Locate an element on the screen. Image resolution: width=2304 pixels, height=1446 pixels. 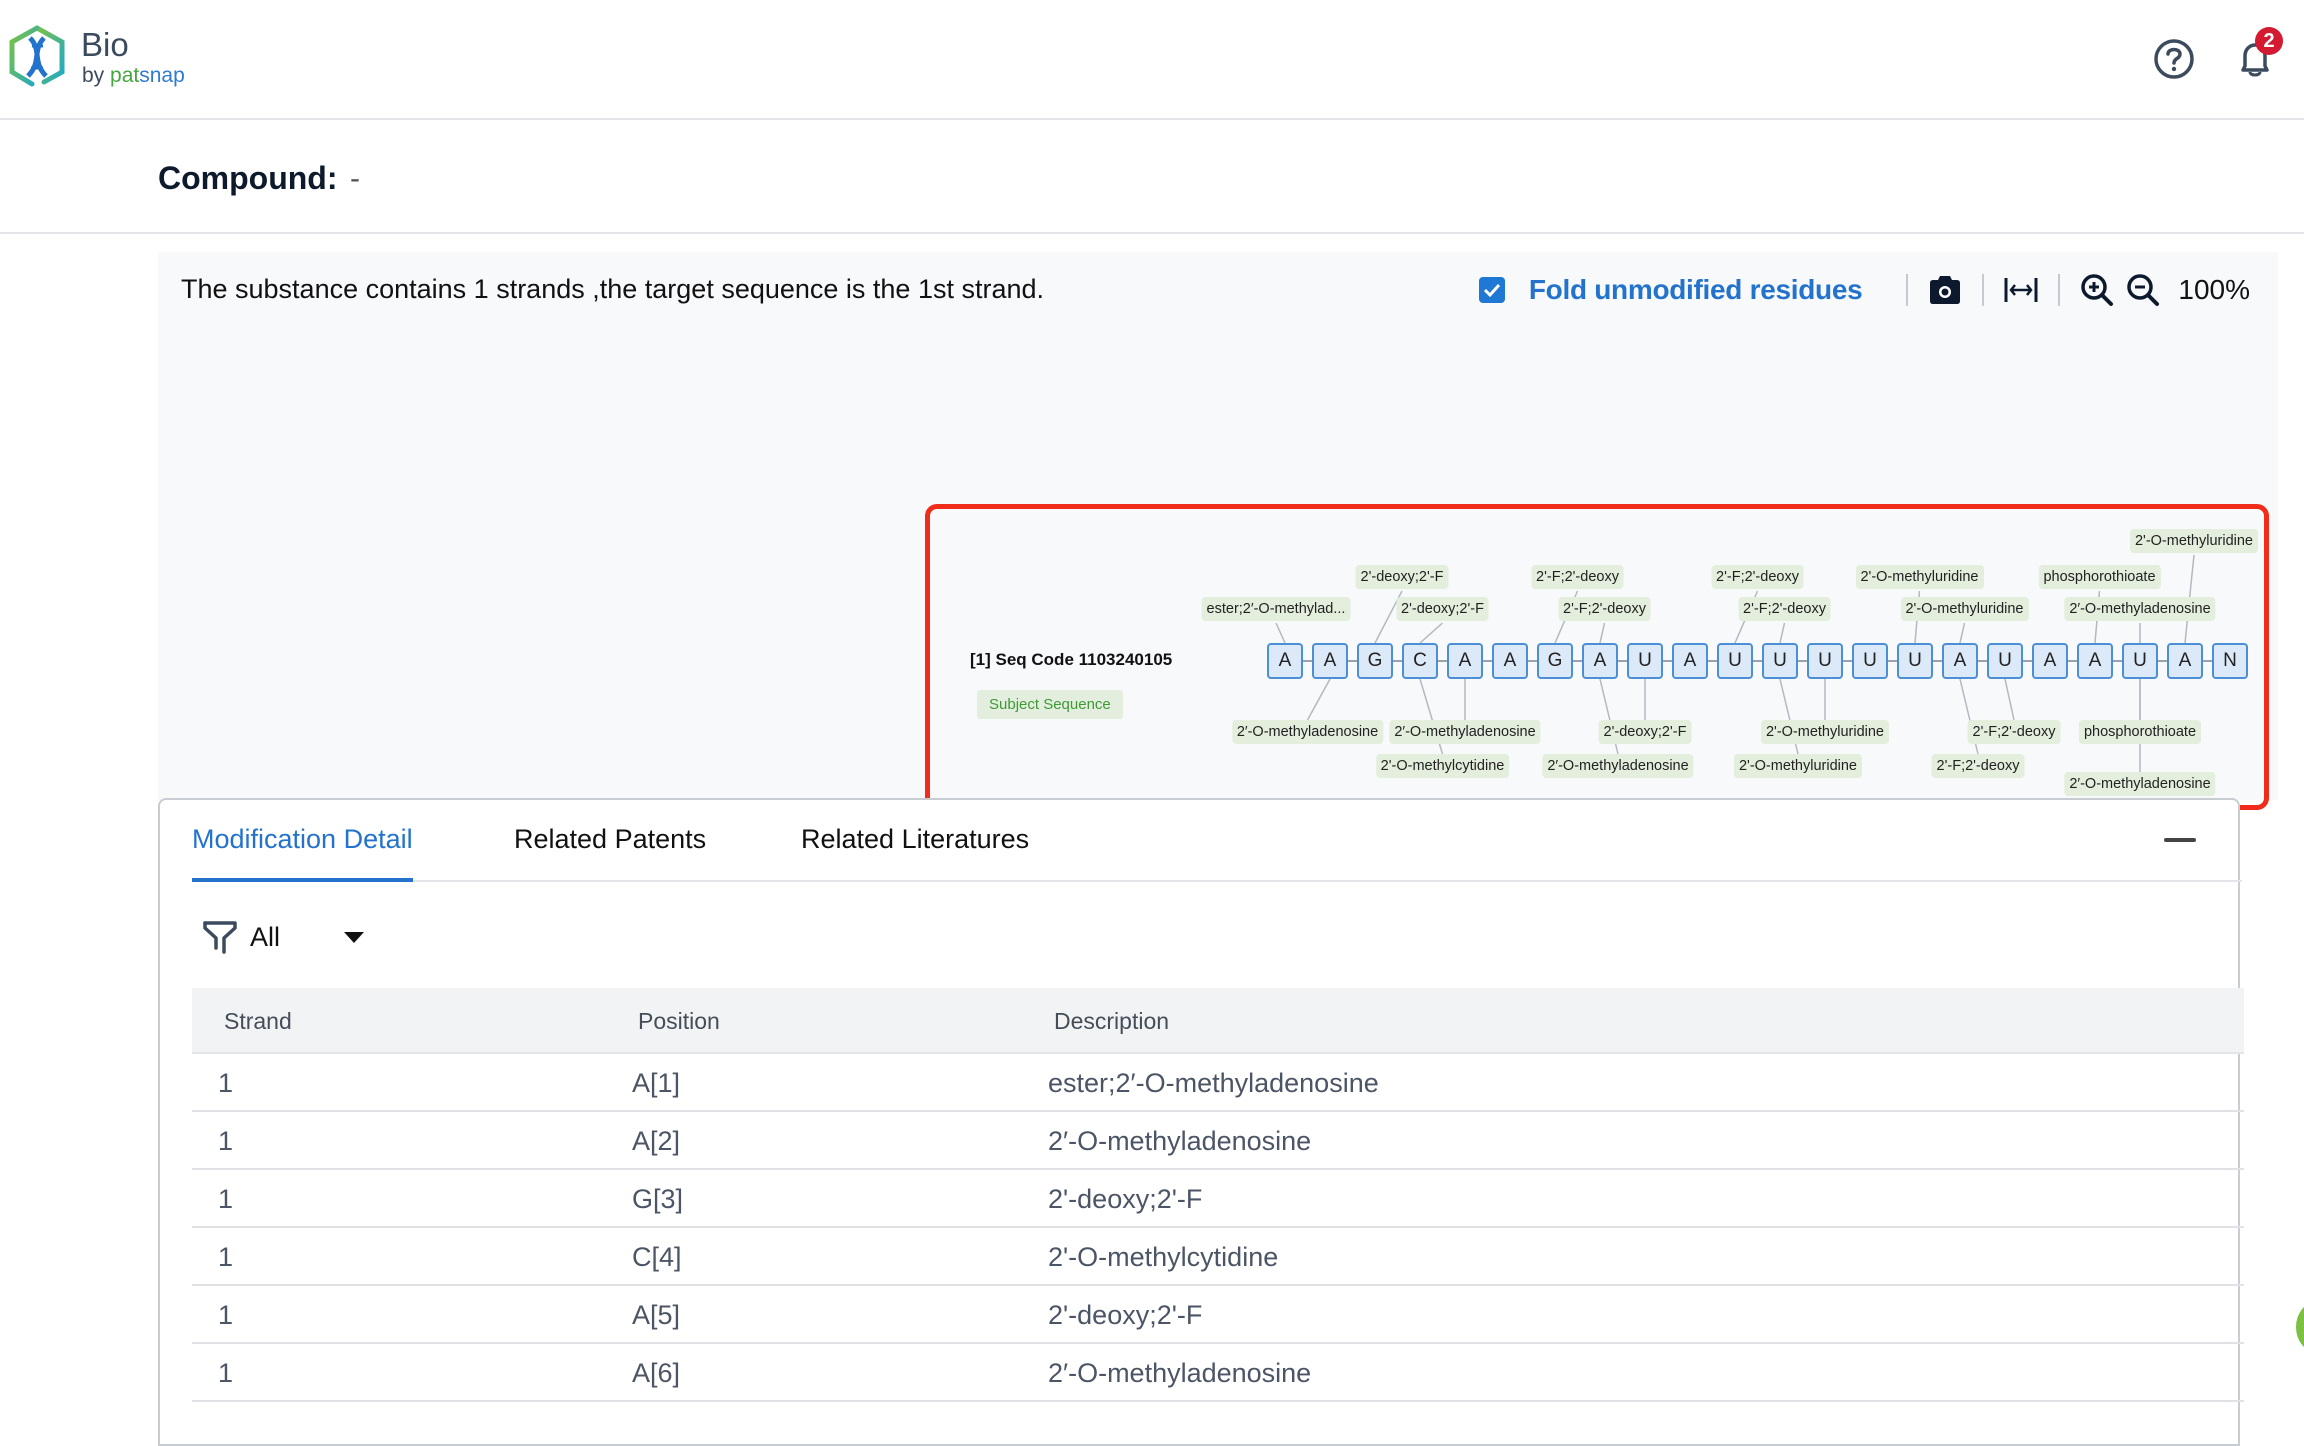
top-bar: Bio by patsnap 2 is located at coordinates (1152, 60).